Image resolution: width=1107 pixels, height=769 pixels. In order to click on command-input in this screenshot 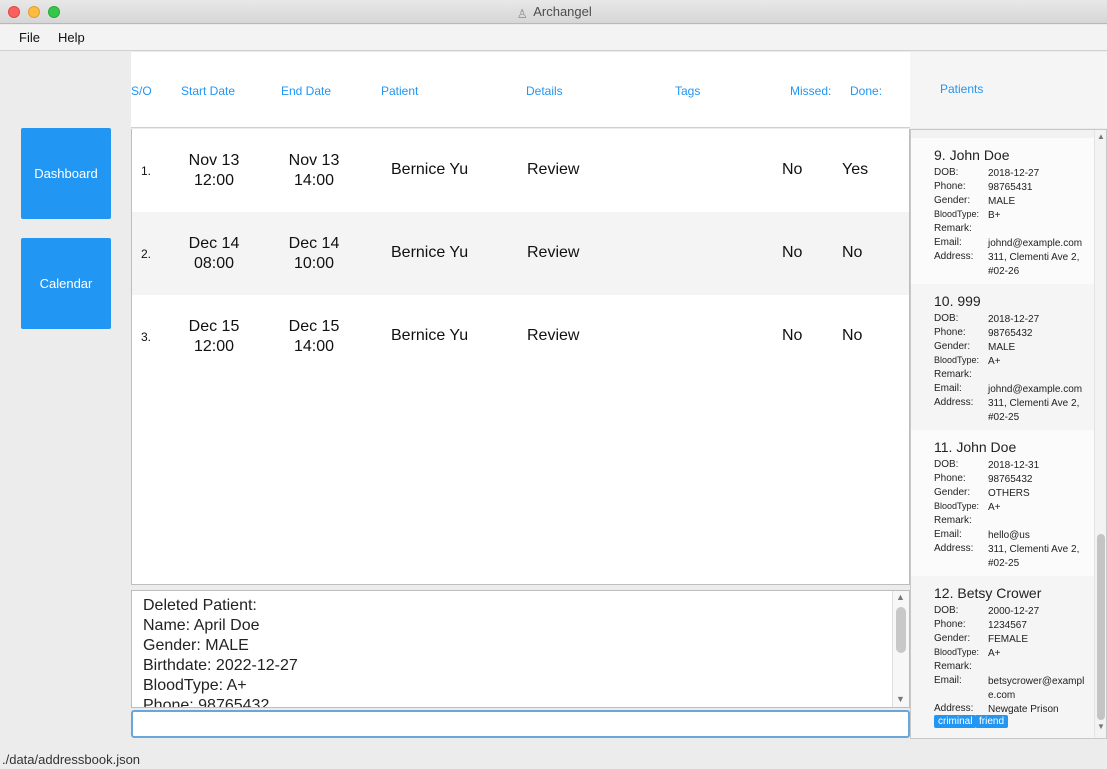, I will do `click(520, 724)`.